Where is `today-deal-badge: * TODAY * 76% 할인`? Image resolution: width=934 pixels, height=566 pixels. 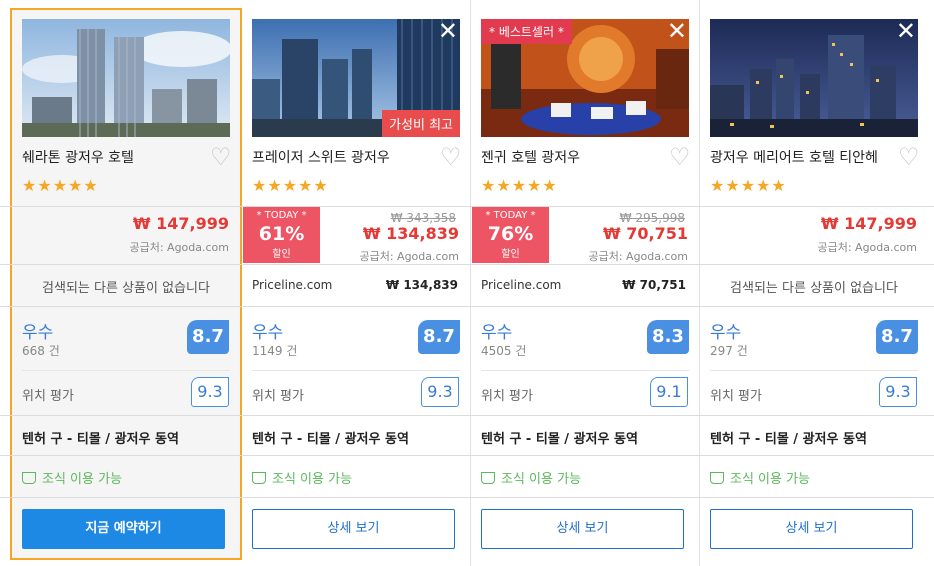
today-deal-badge: * TODAY * 76% 할인 is located at coordinates (510, 235).